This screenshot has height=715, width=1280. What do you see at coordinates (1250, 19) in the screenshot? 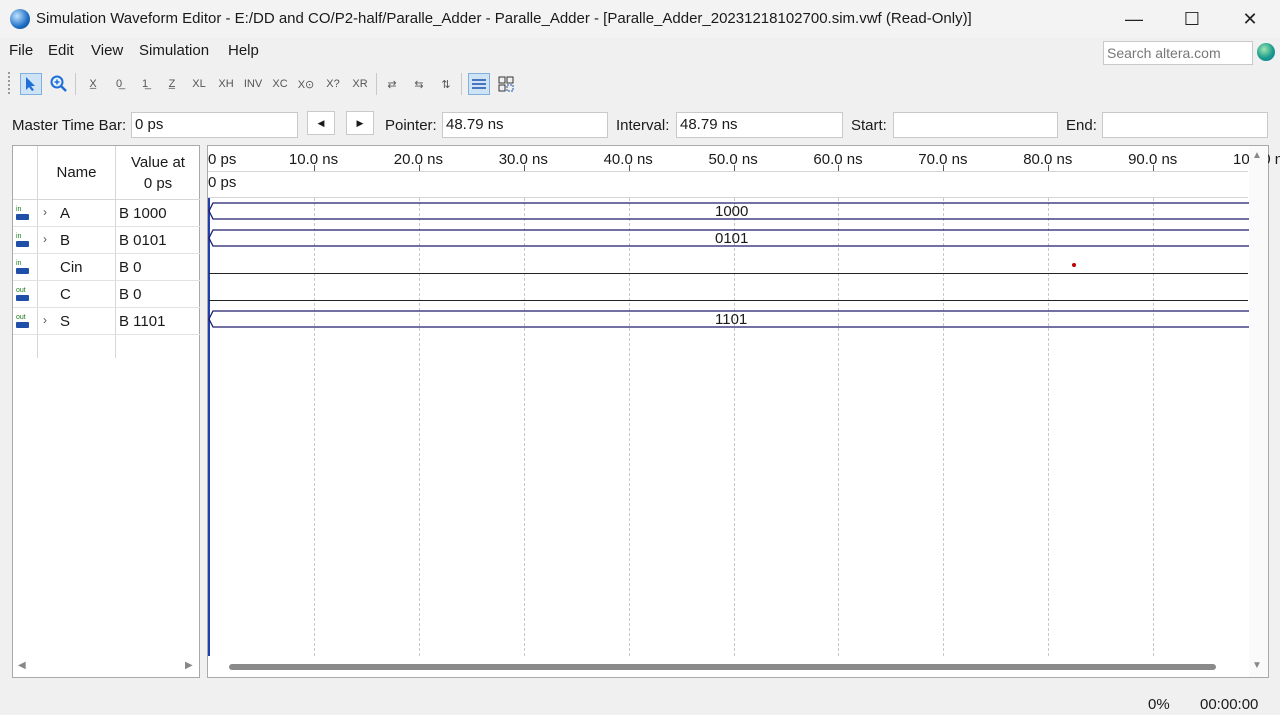
I see `close-button: ✕` at bounding box center [1250, 19].